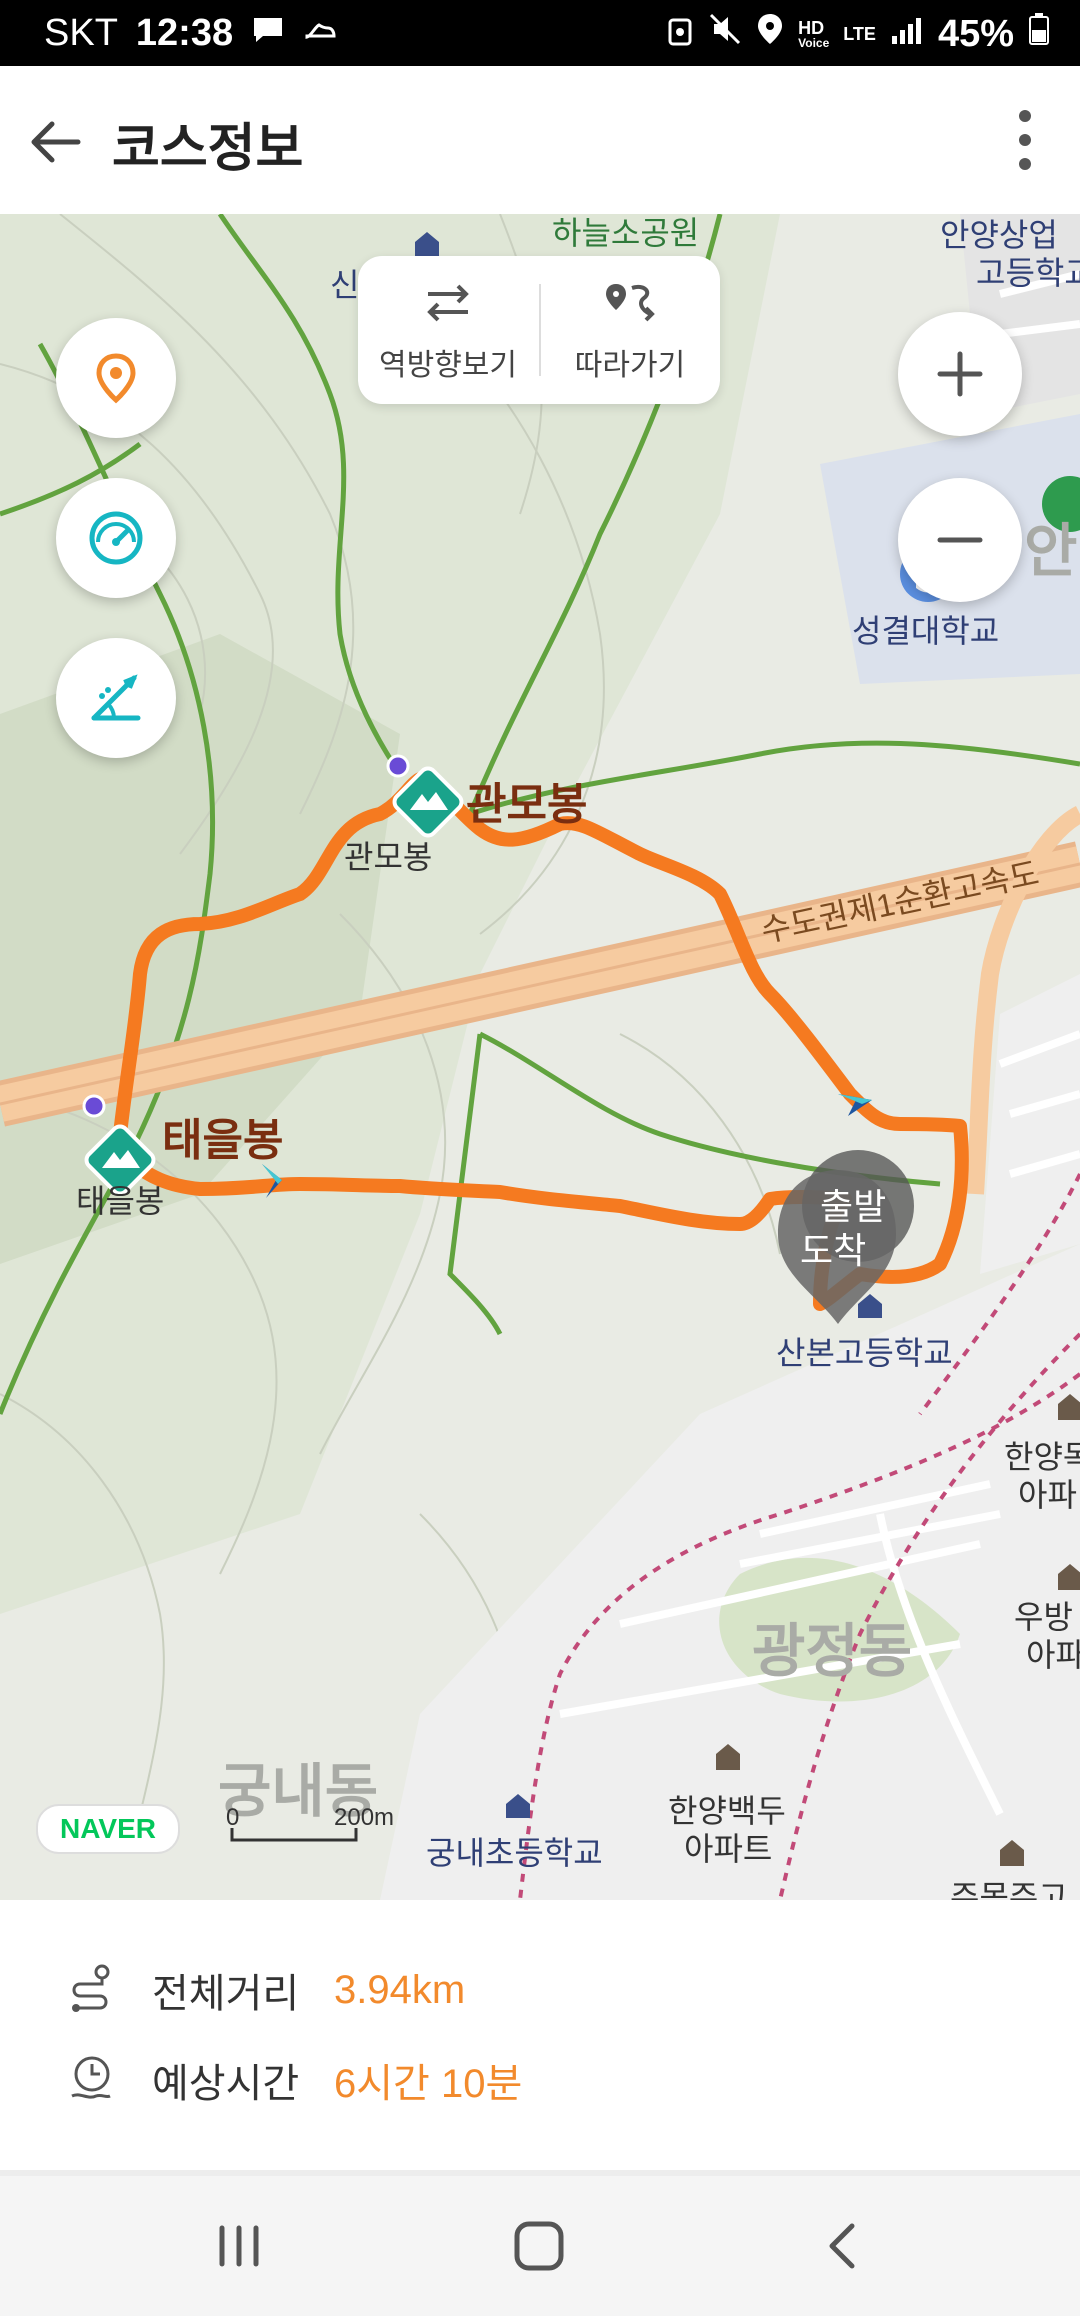  I want to click on hd-voice-icon: HD Voice, so click(814, 34).